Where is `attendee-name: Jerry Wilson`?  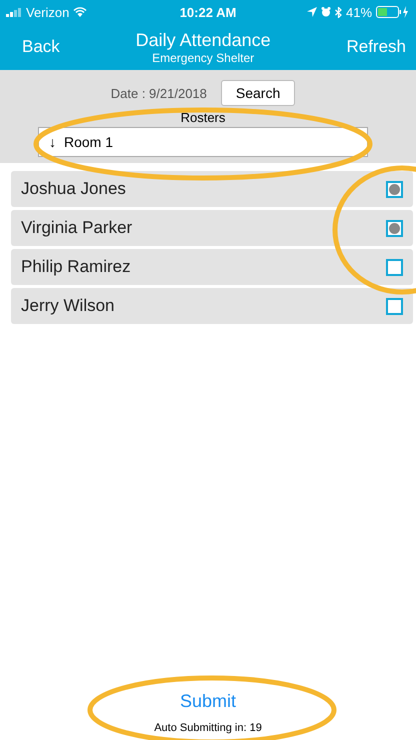 attendee-name: Jerry Wilson is located at coordinates (68, 306).